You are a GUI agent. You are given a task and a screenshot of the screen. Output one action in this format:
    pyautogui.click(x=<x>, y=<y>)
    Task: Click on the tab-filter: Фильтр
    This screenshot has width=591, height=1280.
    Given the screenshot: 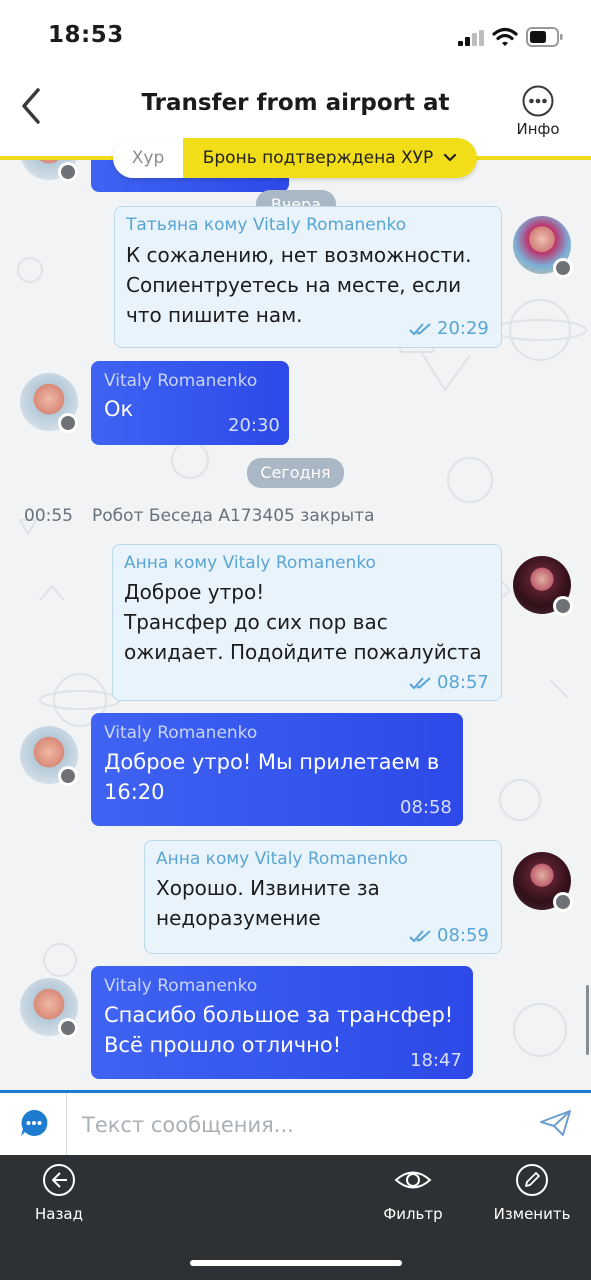 What is the action you would take?
    pyautogui.click(x=413, y=1193)
    